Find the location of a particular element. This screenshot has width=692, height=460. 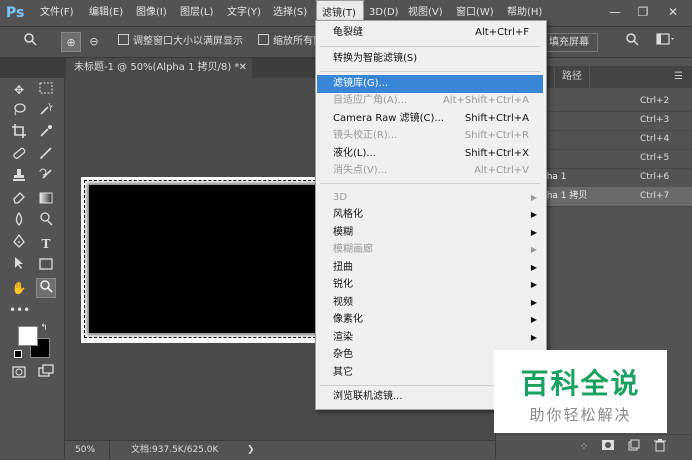

magic-wand-icon is located at coordinates (46, 112).